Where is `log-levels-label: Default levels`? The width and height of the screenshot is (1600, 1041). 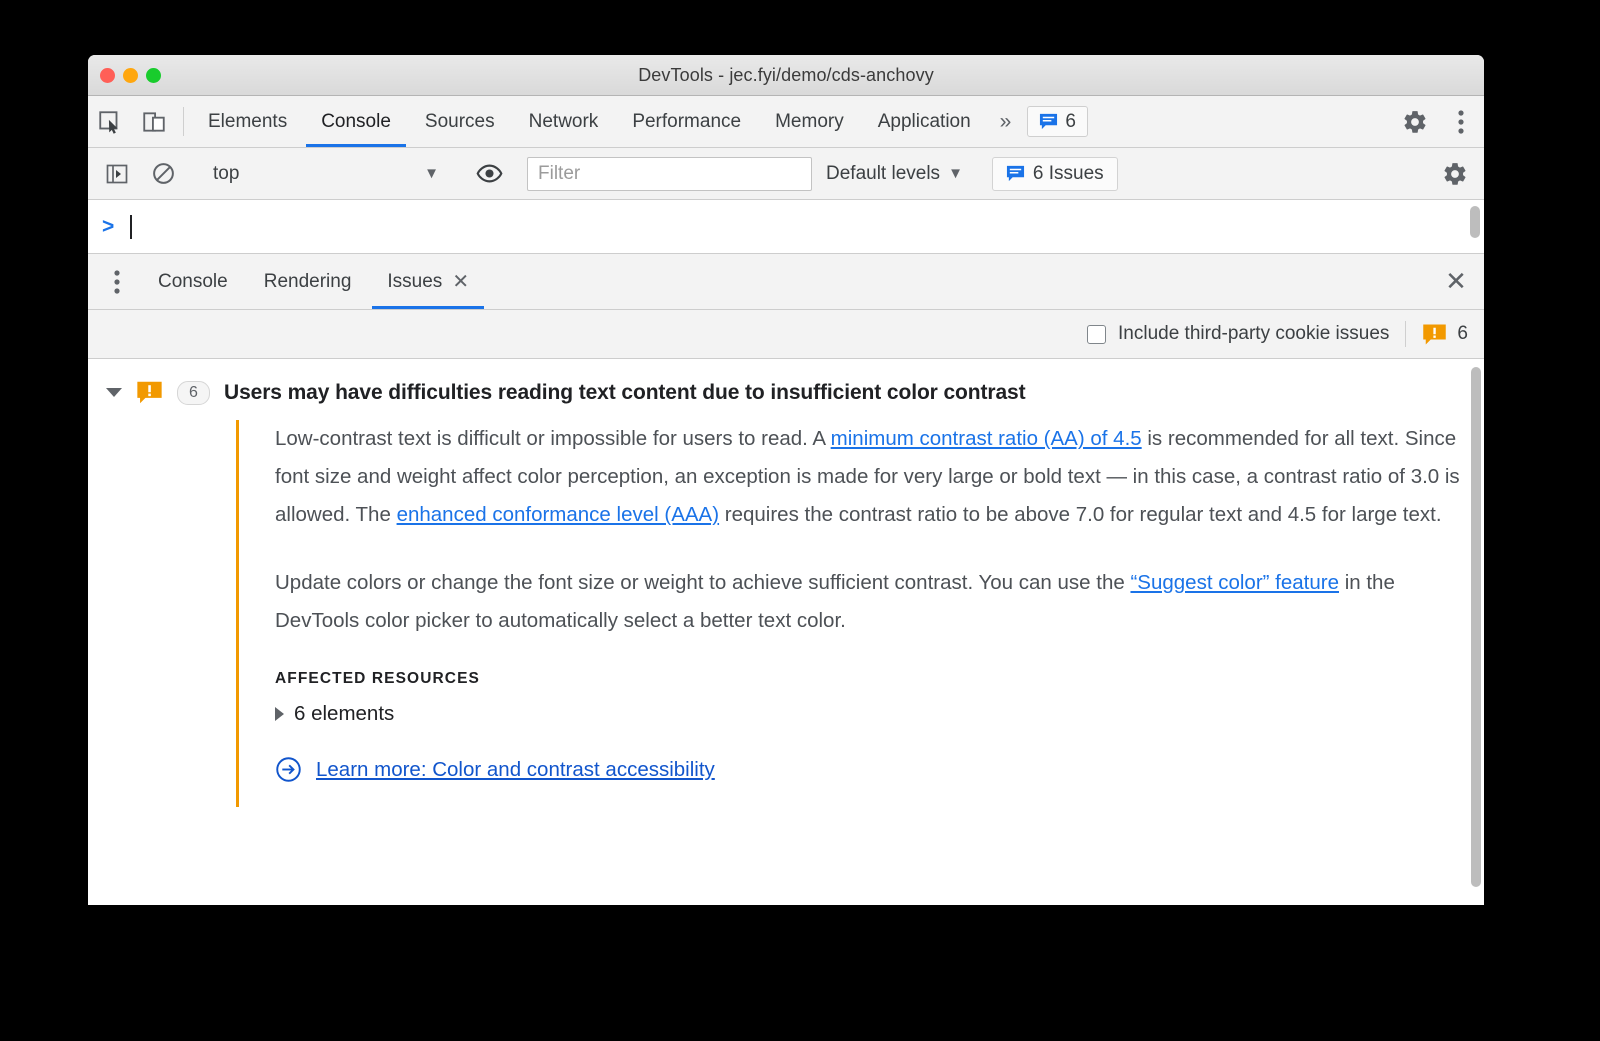 log-levels-label: Default levels is located at coordinates (883, 173).